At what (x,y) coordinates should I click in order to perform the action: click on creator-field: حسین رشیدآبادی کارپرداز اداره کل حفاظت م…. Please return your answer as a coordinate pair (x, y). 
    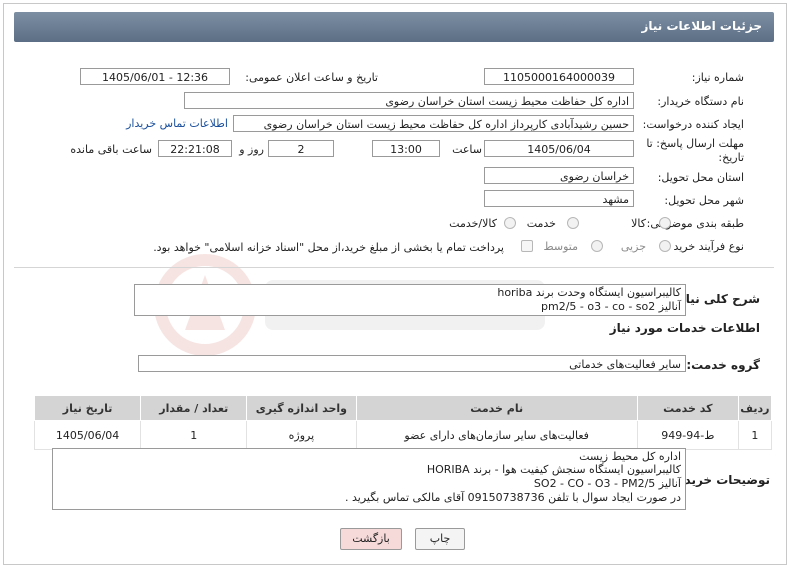
    Looking at the image, I should click on (433, 123).